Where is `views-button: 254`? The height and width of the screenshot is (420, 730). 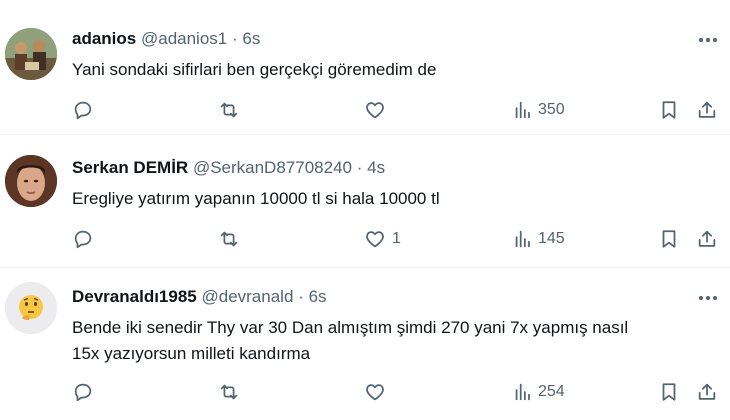
views-button: 254 is located at coordinates (538, 392).